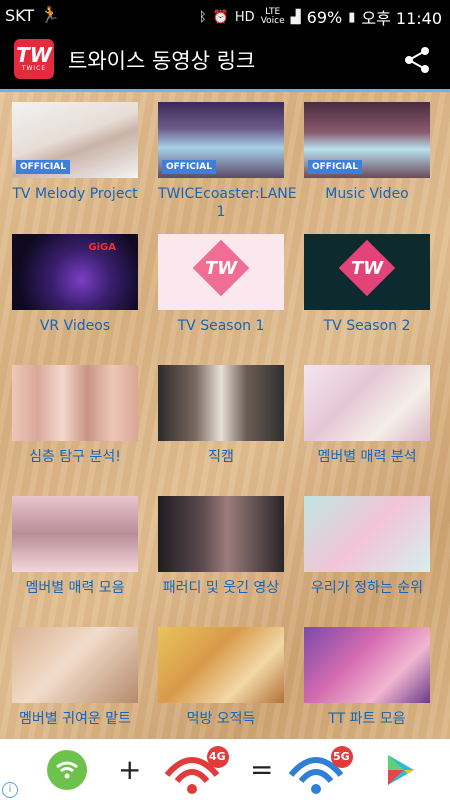  Describe the element at coordinates (295, 17) in the screenshot. I see `signal-icon: ▟` at that location.